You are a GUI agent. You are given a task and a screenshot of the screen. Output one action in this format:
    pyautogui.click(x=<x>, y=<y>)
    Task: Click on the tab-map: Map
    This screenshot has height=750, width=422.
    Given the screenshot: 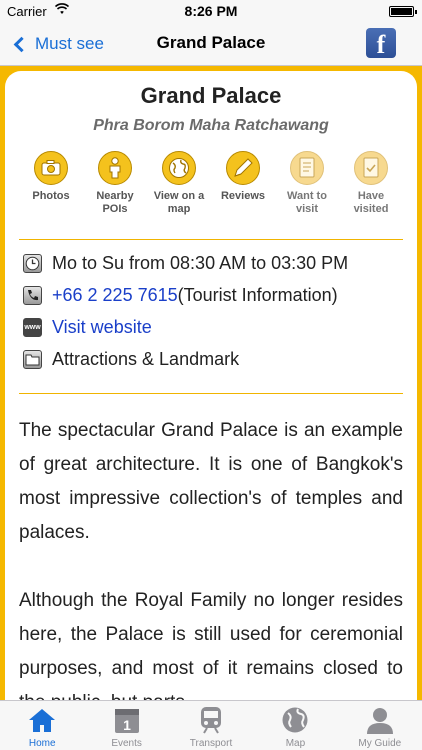 What is the action you would take?
    pyautogui.click(x=295, y=725)
    